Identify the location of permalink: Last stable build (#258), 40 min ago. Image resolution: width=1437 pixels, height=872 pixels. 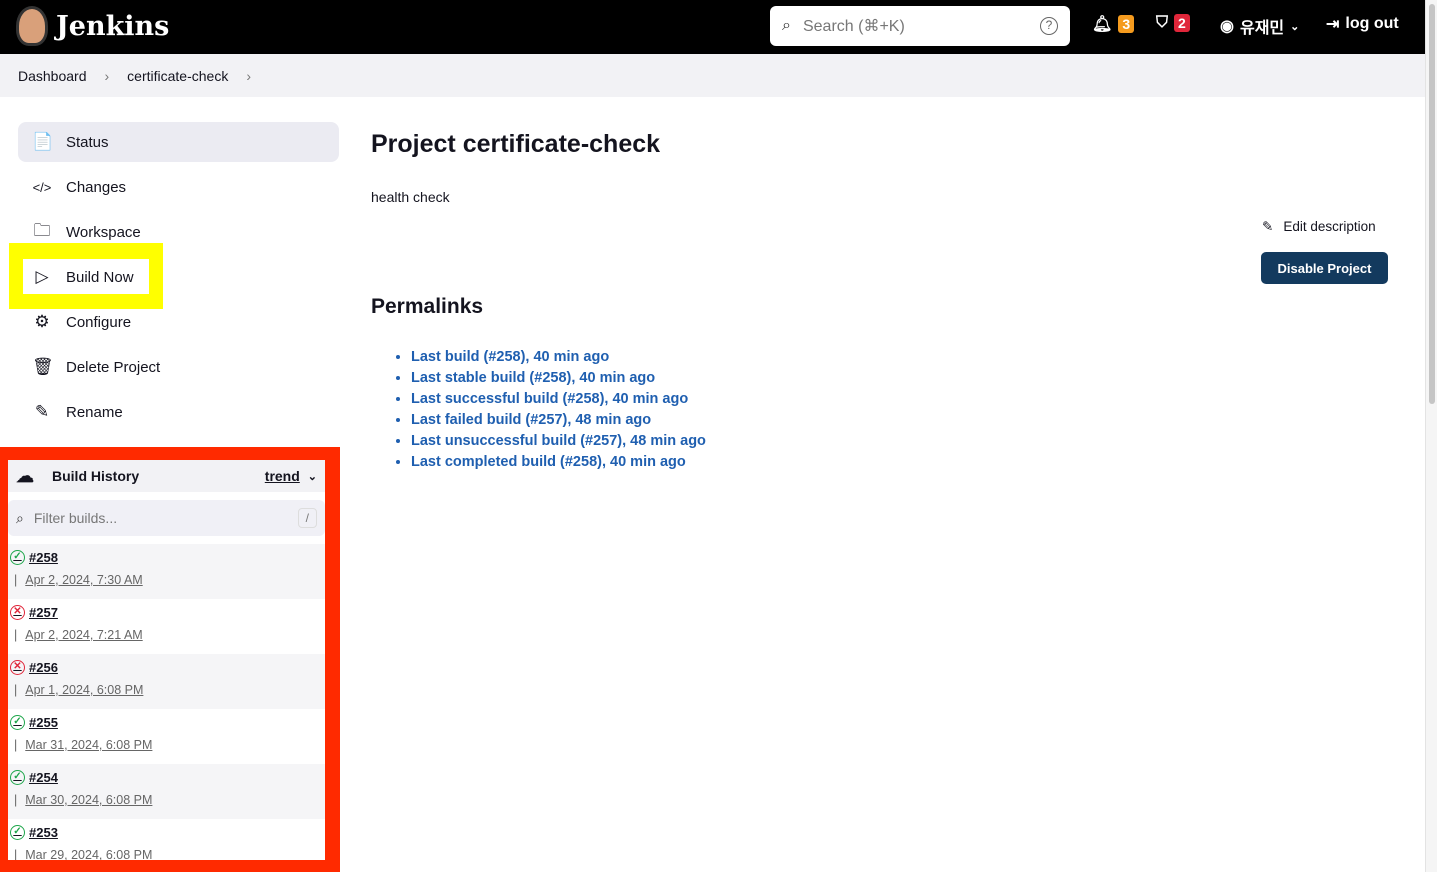
(558, 378).